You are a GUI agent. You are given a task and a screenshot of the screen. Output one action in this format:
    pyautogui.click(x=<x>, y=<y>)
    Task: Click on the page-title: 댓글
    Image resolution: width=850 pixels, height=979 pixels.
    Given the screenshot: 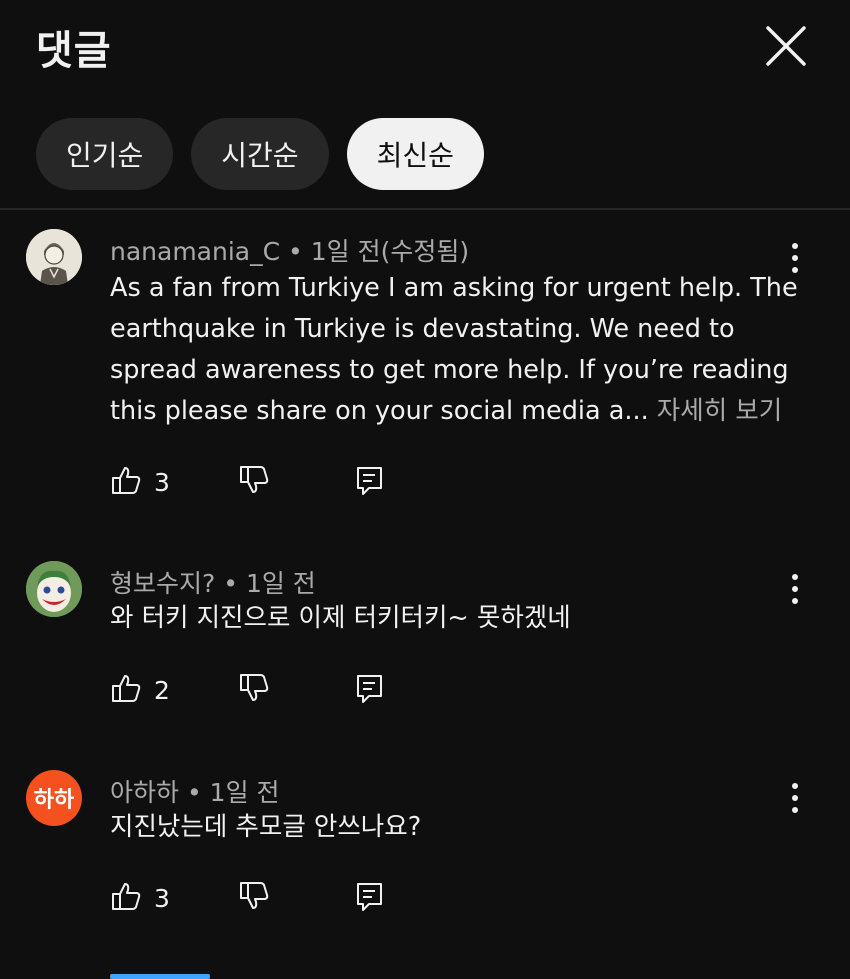 What is the action you would take?
    pyautogui.click(x=74, y=51)
    